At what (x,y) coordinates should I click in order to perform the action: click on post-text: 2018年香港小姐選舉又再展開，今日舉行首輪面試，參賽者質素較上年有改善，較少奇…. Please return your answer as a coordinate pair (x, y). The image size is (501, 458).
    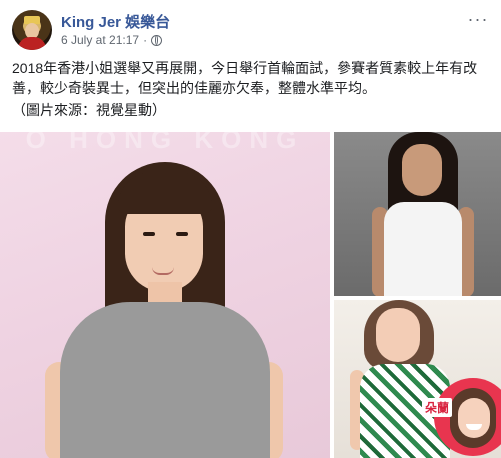
    Looking at the image, I should click on (251, 89).